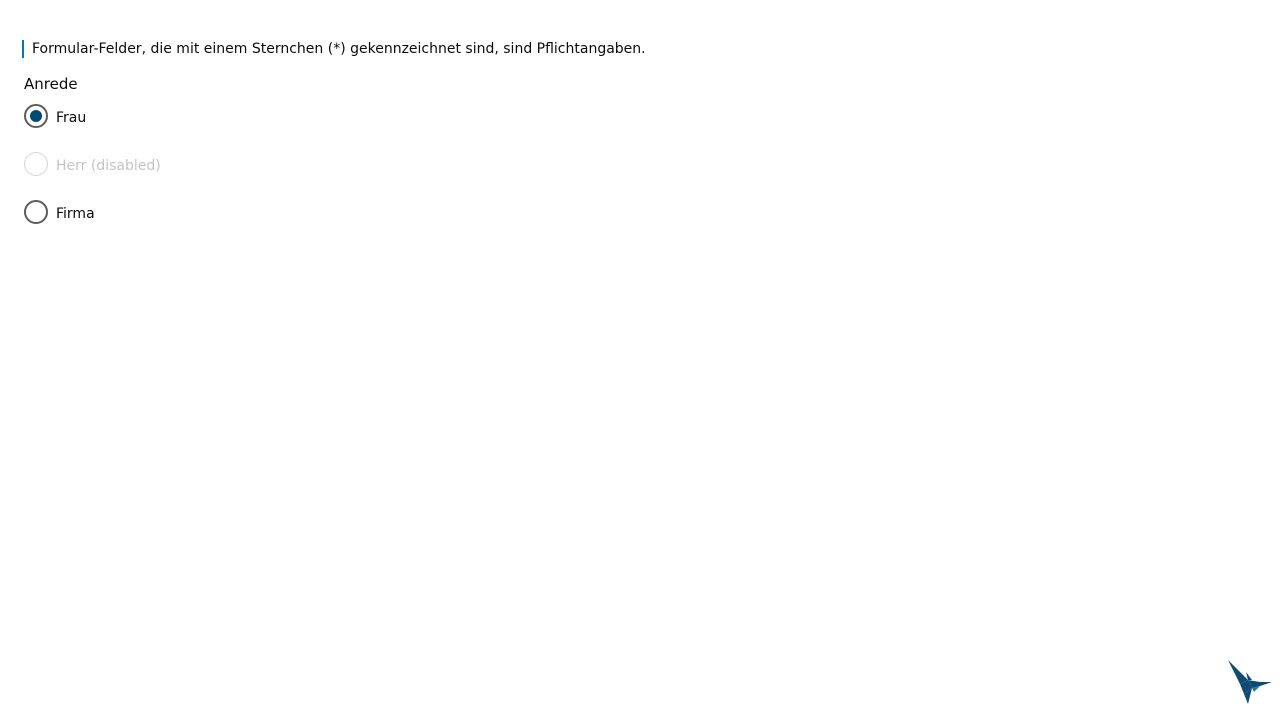  I want to click on radio-button-herr, so click(36, 164).